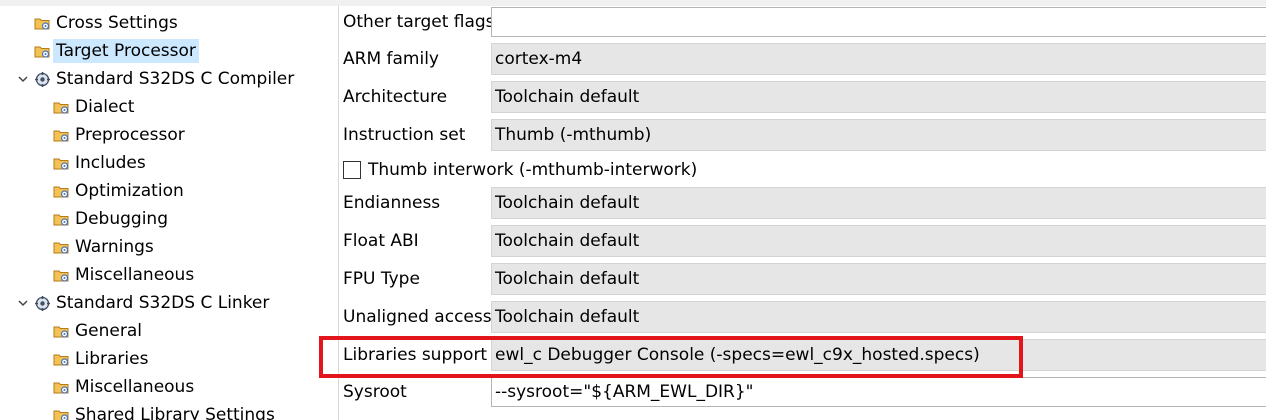  I want to click on arm-family-select: cortex-m4, so click(878, 59).